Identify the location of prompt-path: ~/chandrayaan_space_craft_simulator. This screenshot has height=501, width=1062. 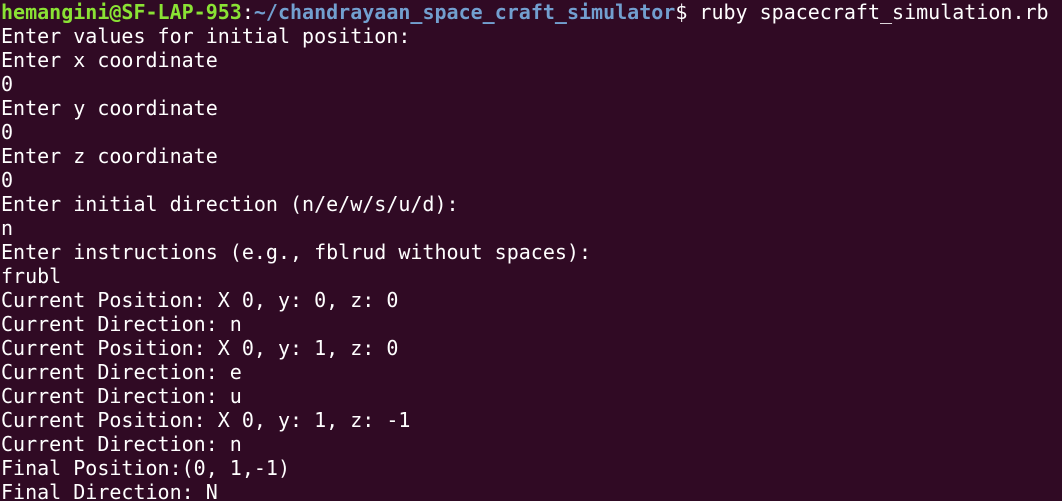
(464, 12).